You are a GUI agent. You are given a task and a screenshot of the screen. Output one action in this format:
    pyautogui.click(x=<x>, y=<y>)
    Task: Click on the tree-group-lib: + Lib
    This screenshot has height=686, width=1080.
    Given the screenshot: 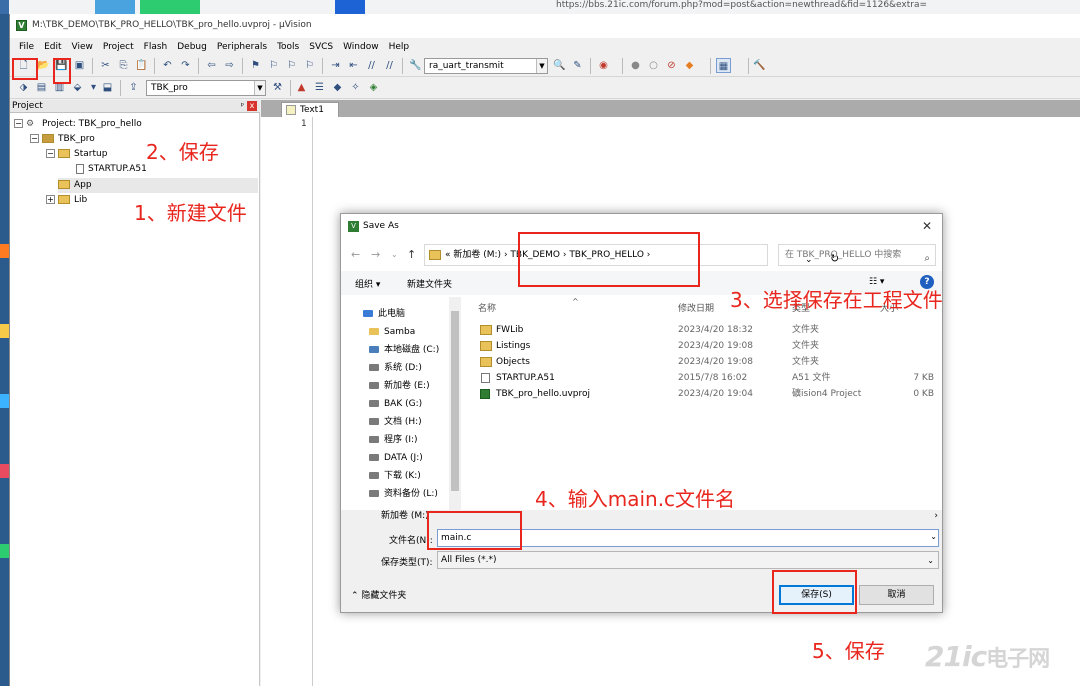 What is the action you would take?
    pyautogui.click(x=66, y=200)
    